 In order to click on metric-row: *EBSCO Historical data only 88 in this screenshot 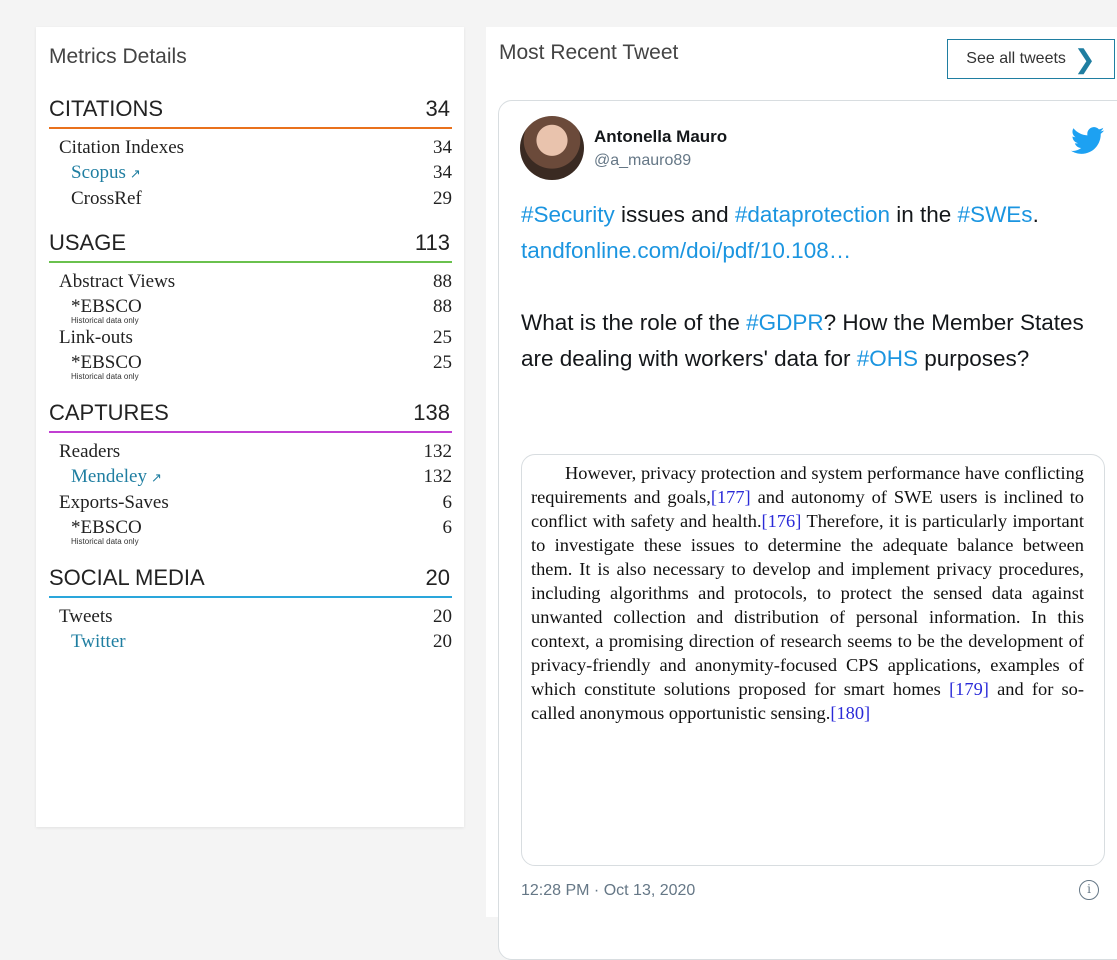, I will do `click(250, 309)`.